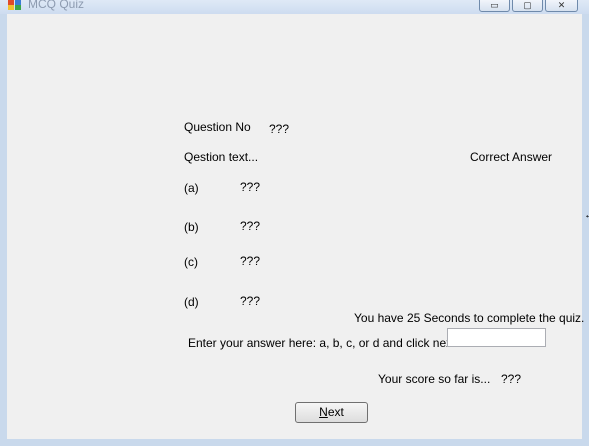 Image resolution: width=589 pixels, height=446 pixels. I want to click on close-button: ✕, so click(561, 6).